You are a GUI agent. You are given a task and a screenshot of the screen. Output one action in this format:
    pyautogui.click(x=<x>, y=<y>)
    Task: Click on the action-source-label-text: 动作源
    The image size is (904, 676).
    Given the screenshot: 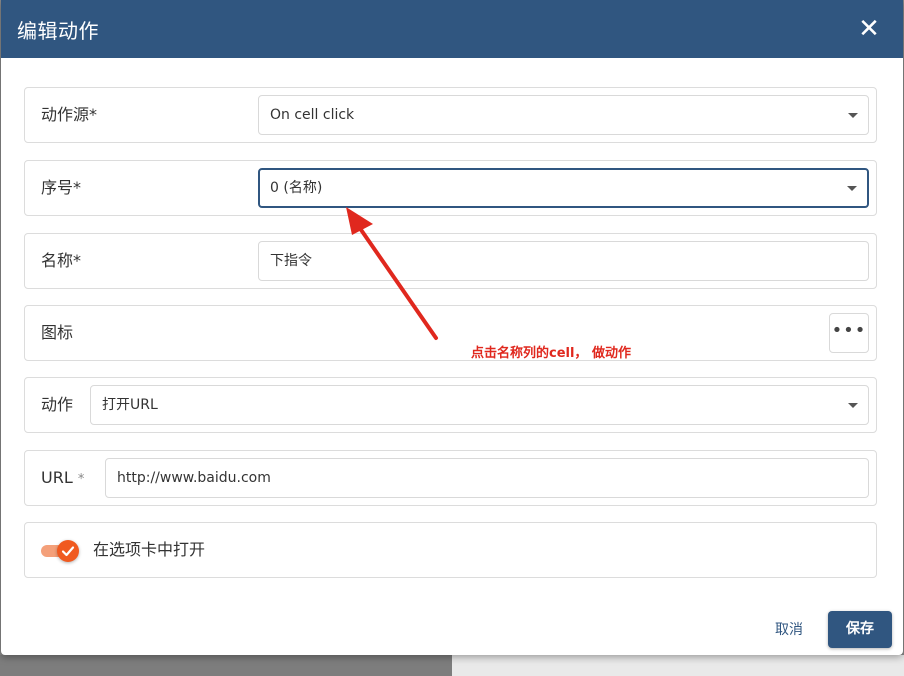 What is the action you would take?
    pyautogui.click(x=65, y=114)
    